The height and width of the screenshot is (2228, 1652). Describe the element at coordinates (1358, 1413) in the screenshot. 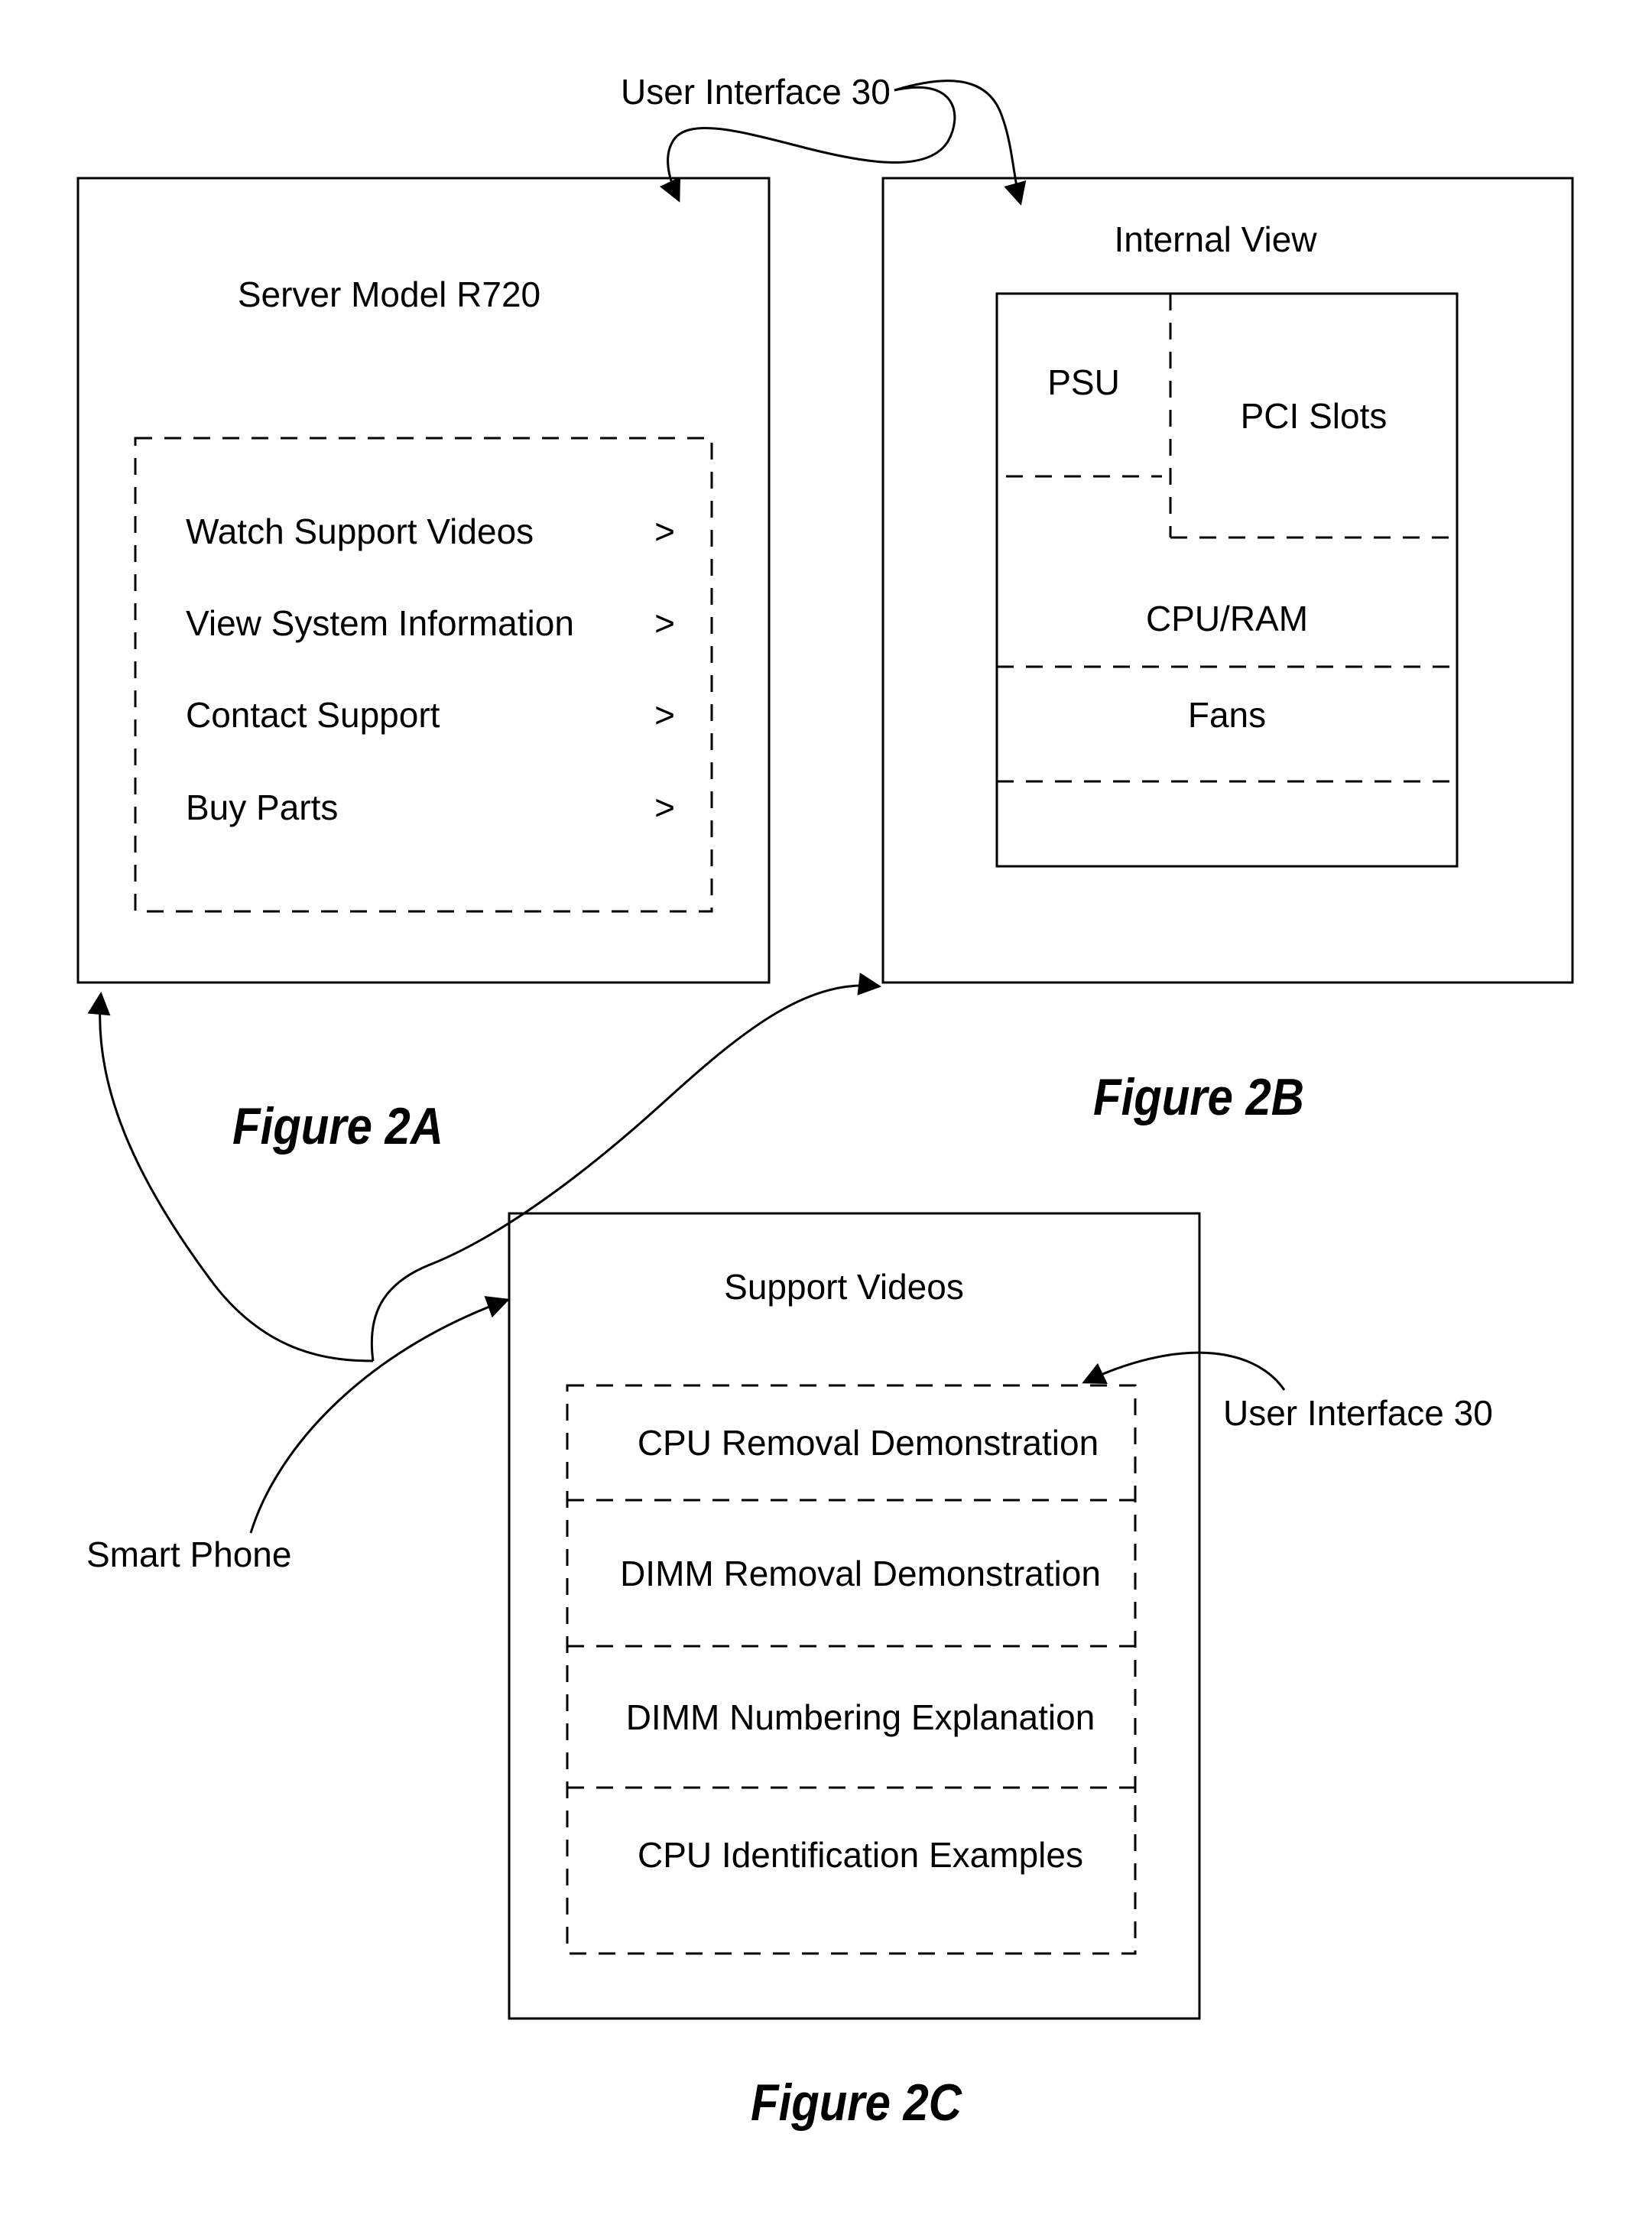

I see `user-interface-callout-right: User Interface 30` at that location.